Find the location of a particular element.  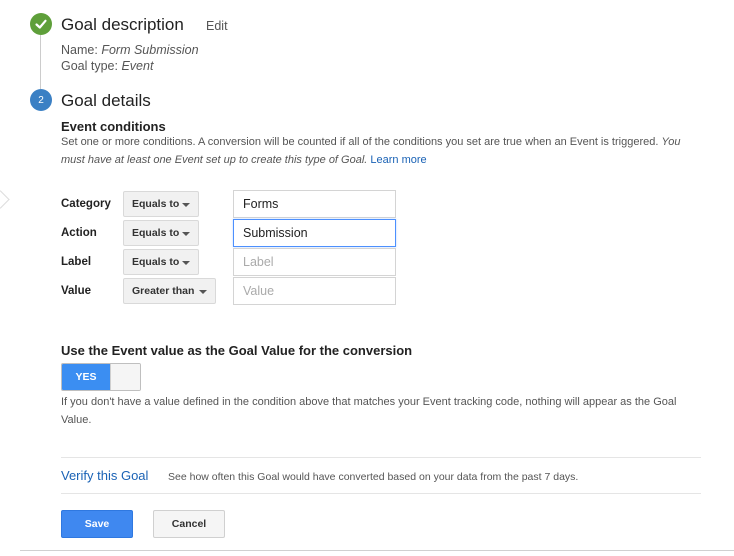

save-button: Save is located at coordinates (97, 524).